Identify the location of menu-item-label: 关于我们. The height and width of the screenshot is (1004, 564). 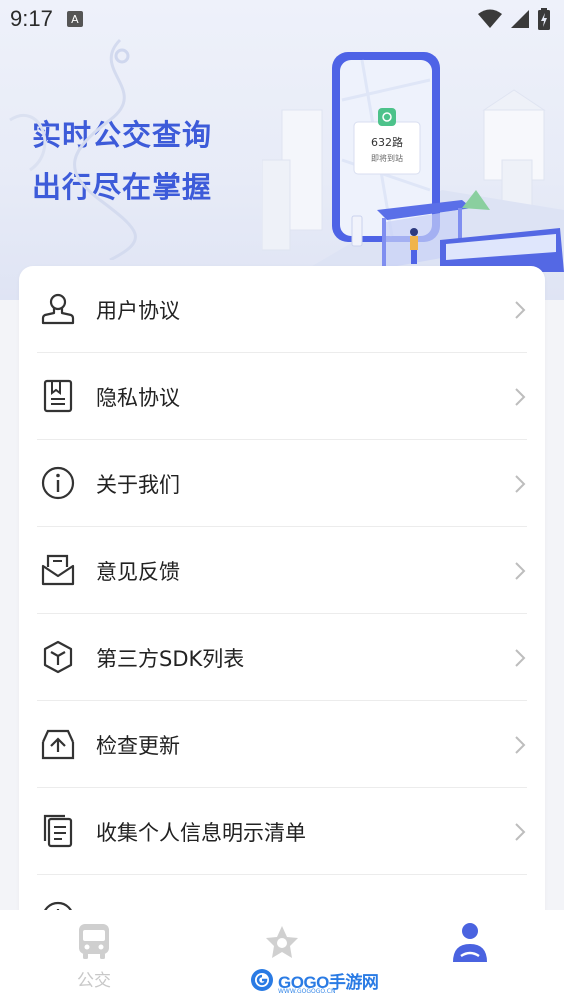
(138, 485).